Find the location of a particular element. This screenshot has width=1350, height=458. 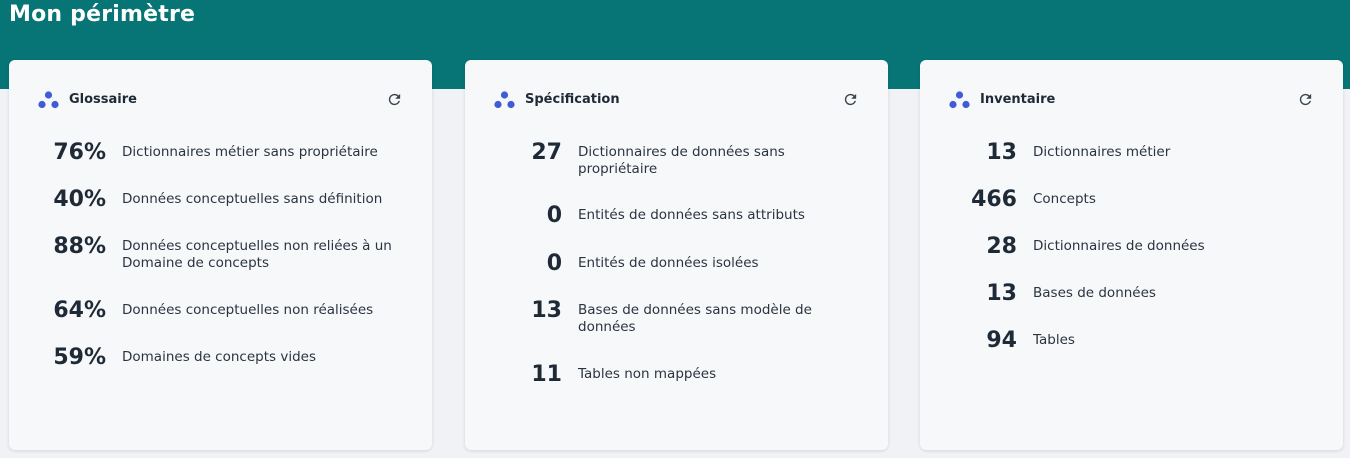

card-header: Spécification is located at coordinates (676, 100).